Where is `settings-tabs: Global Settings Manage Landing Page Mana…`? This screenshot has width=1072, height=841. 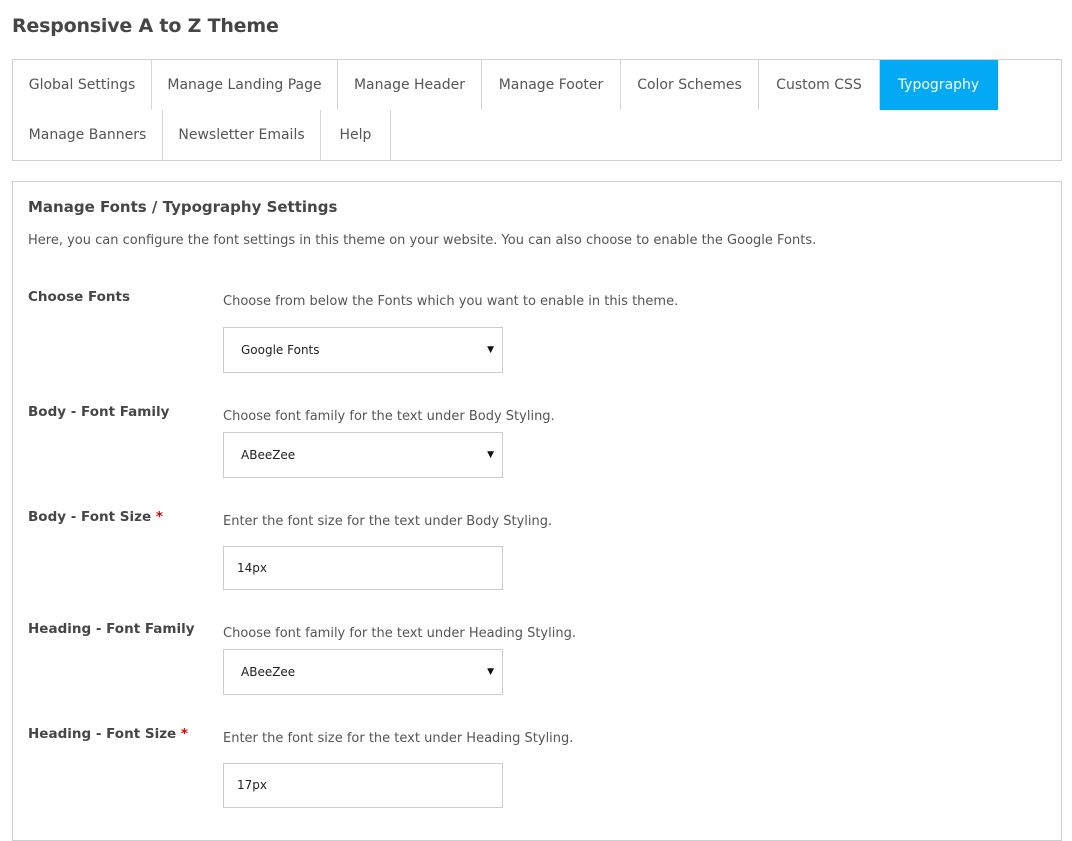
settings-tabs: Global Settings Manage Landing Page Mana… is located at coordinates (537, 110).